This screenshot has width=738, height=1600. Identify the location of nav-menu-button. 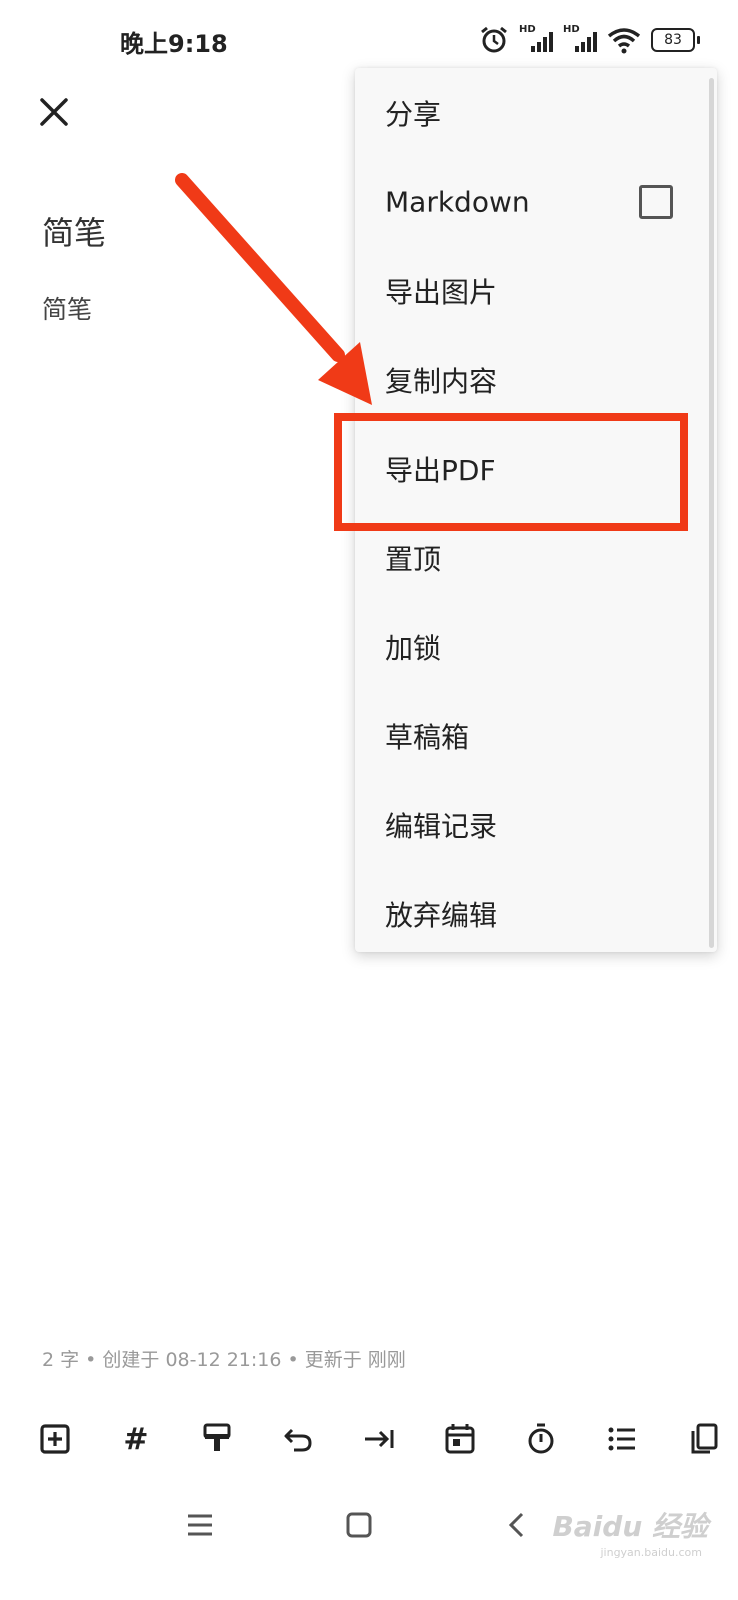
(200, 1525).